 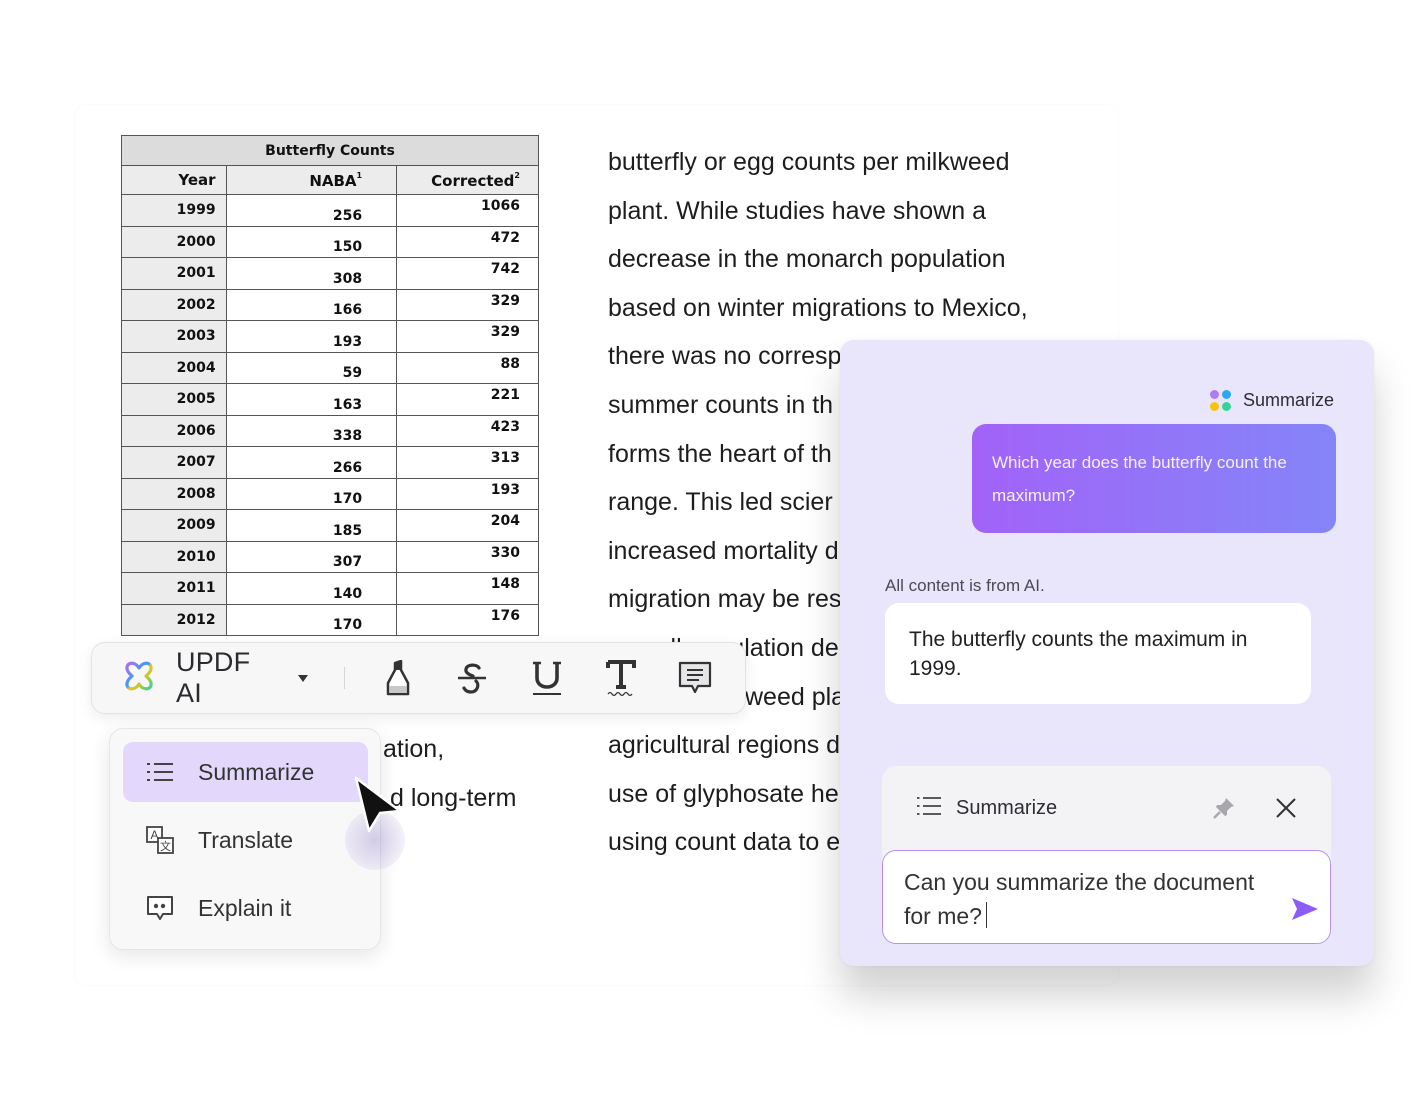 I want to click on menu-item-explain: Explain it, so click(x=245, y=908).